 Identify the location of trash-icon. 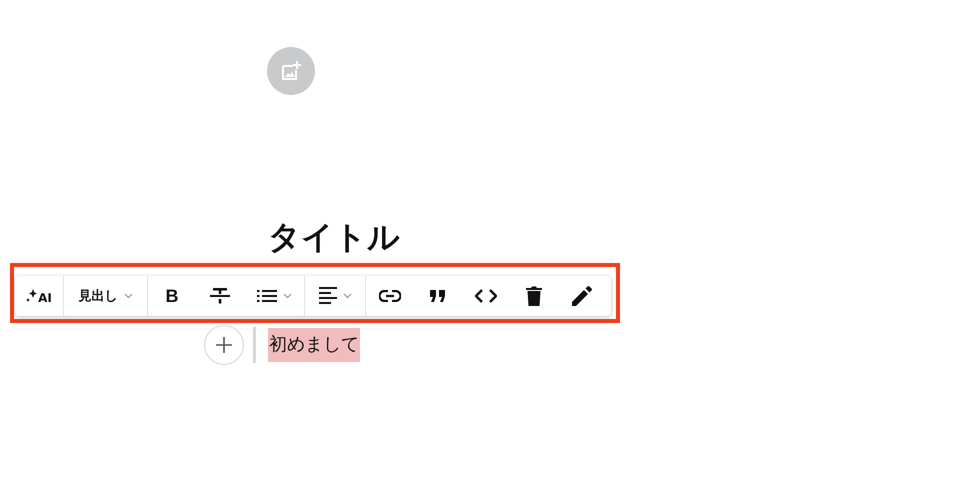
(534, 296).